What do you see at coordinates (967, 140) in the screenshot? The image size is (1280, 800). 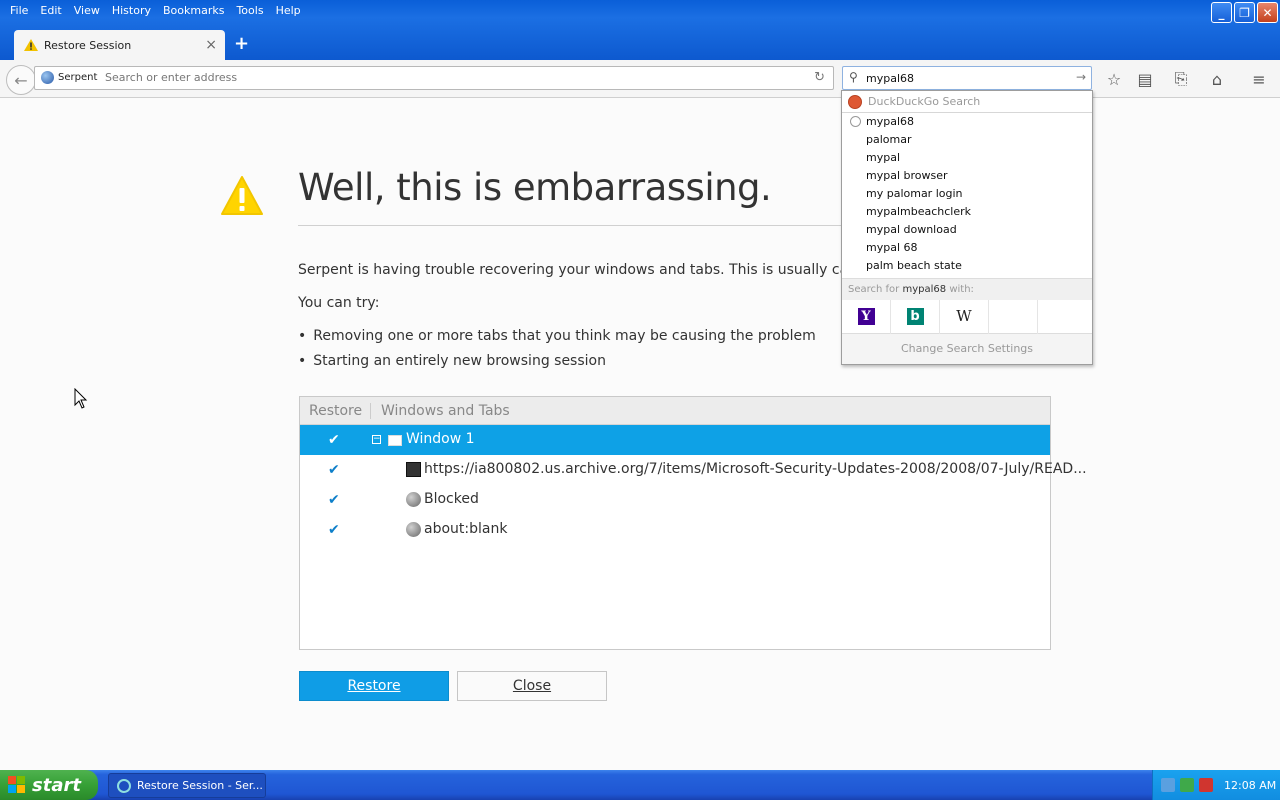 I see `suggestion-item: palomar` at bounding box center [967, 140].